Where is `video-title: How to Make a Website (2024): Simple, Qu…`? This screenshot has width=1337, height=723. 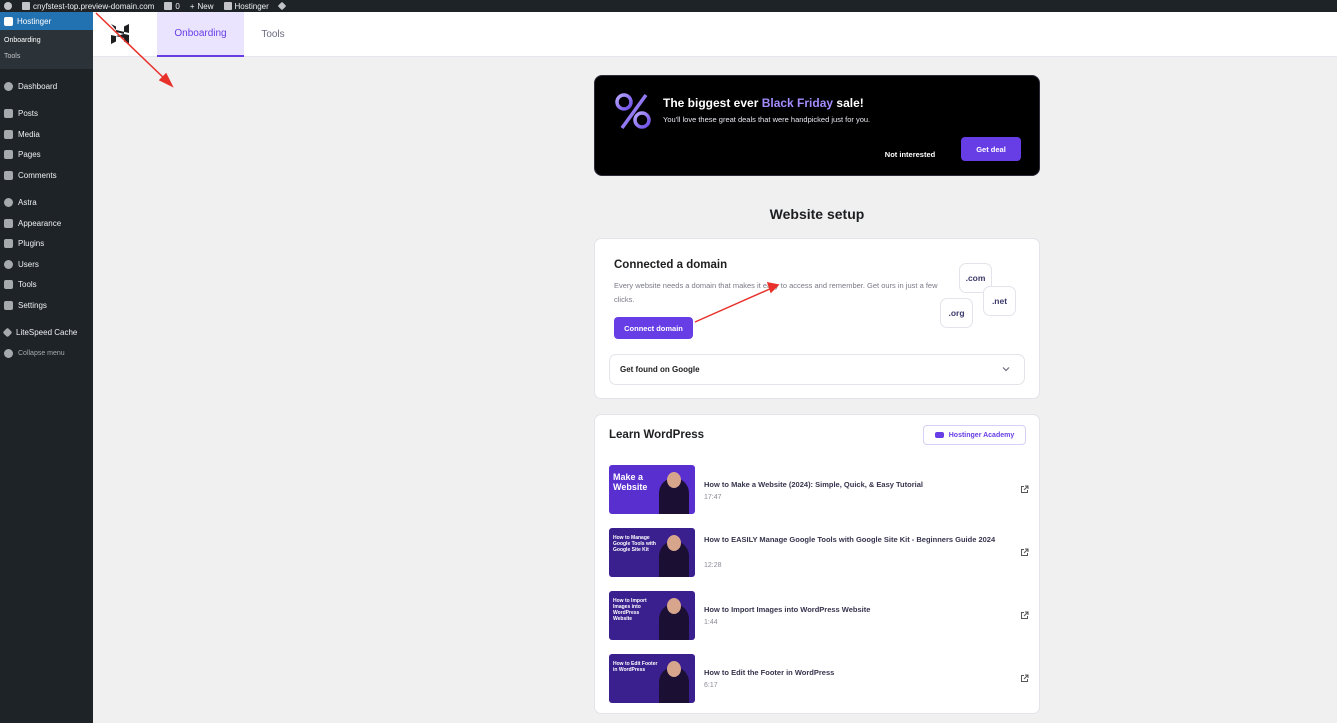
video-title: How to Make a Website (2024): Simple, Qu… is located at coordinates (813, 484).